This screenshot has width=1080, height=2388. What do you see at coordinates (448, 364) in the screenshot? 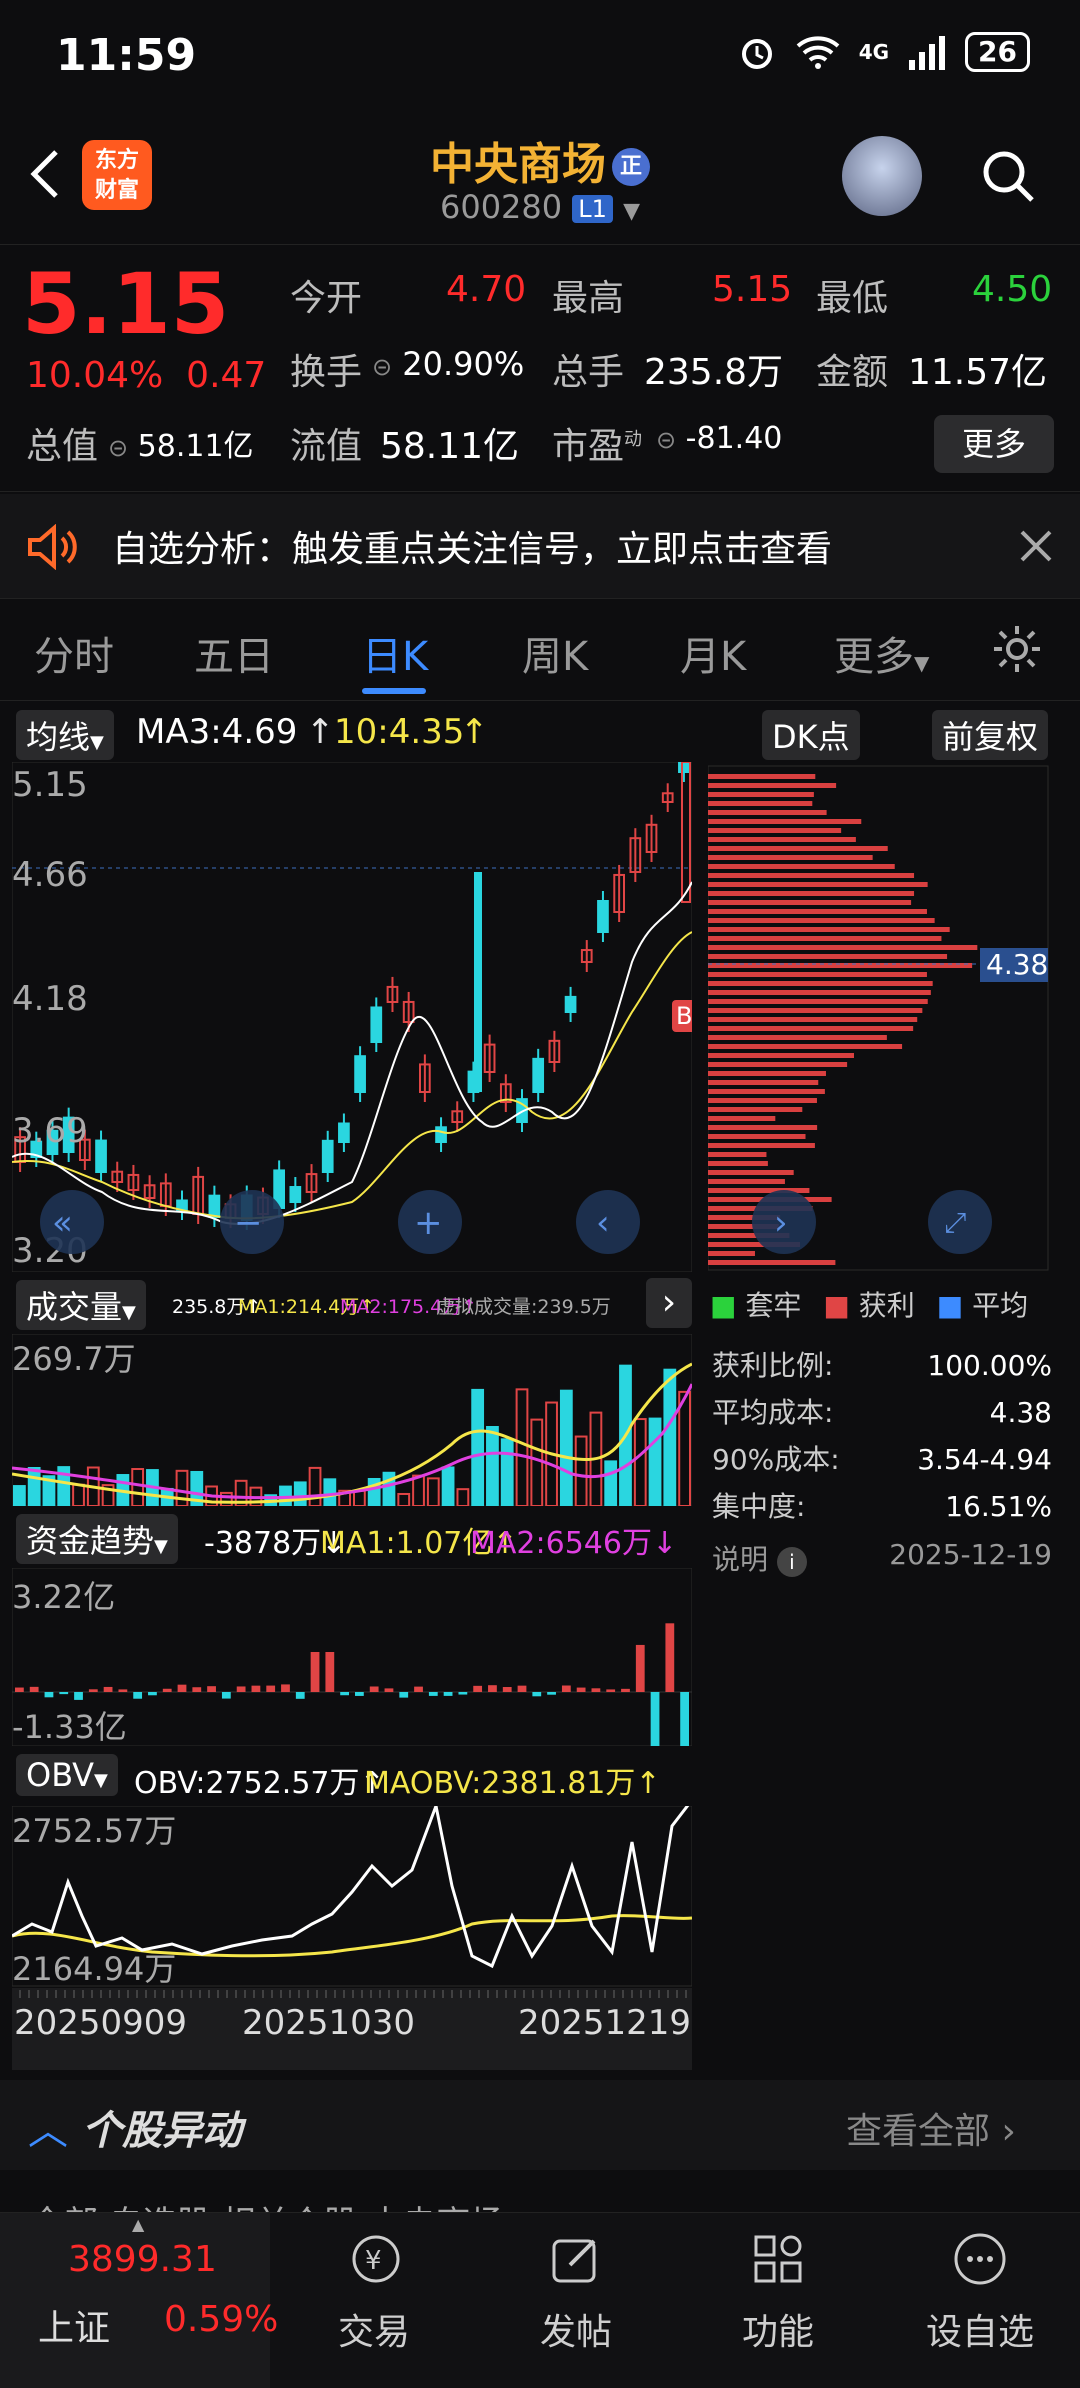
I see `turnover-value: ⊝ 20.90%` at bounding box center [448, 364].